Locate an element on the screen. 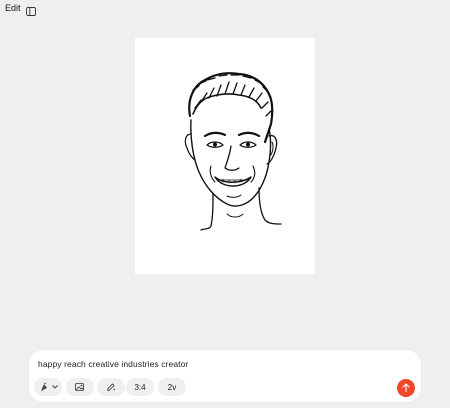 The height and width of the screenshot is (408, 450). style-picker-icon is located at coordinates (44, 387).